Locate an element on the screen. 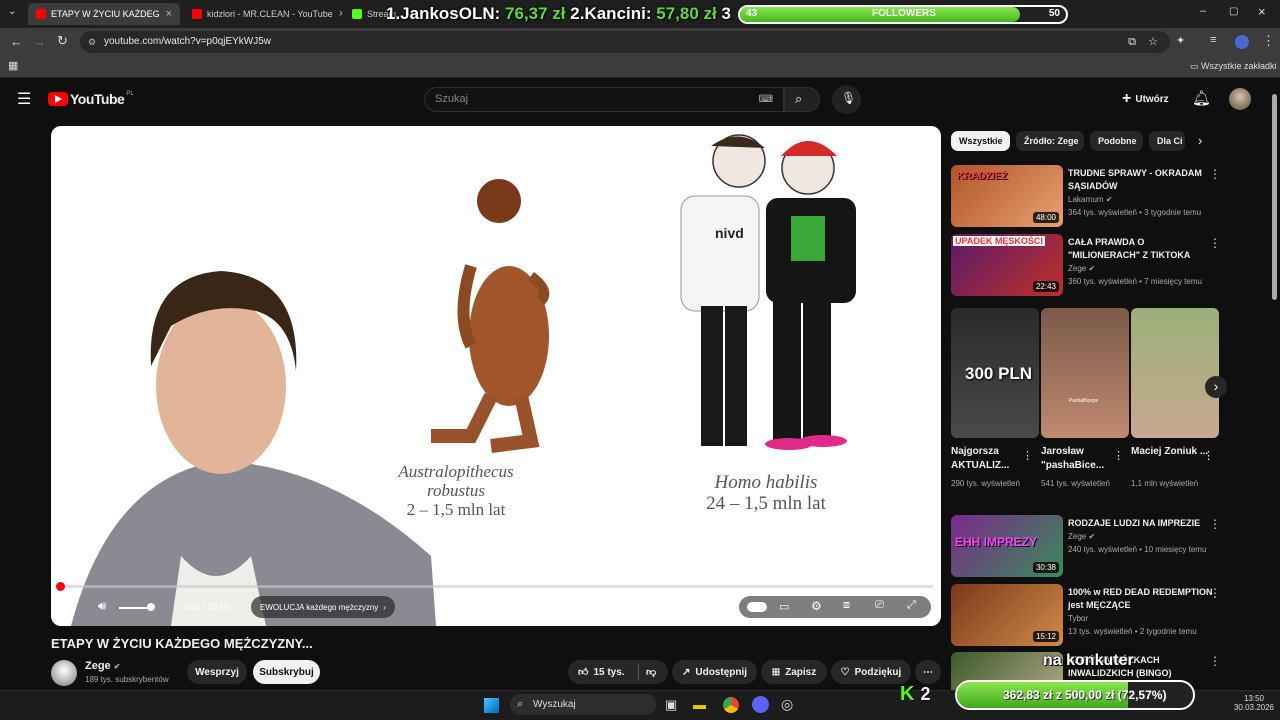  file-explorer-icon: ▬ is located at coordinates (699, 704).